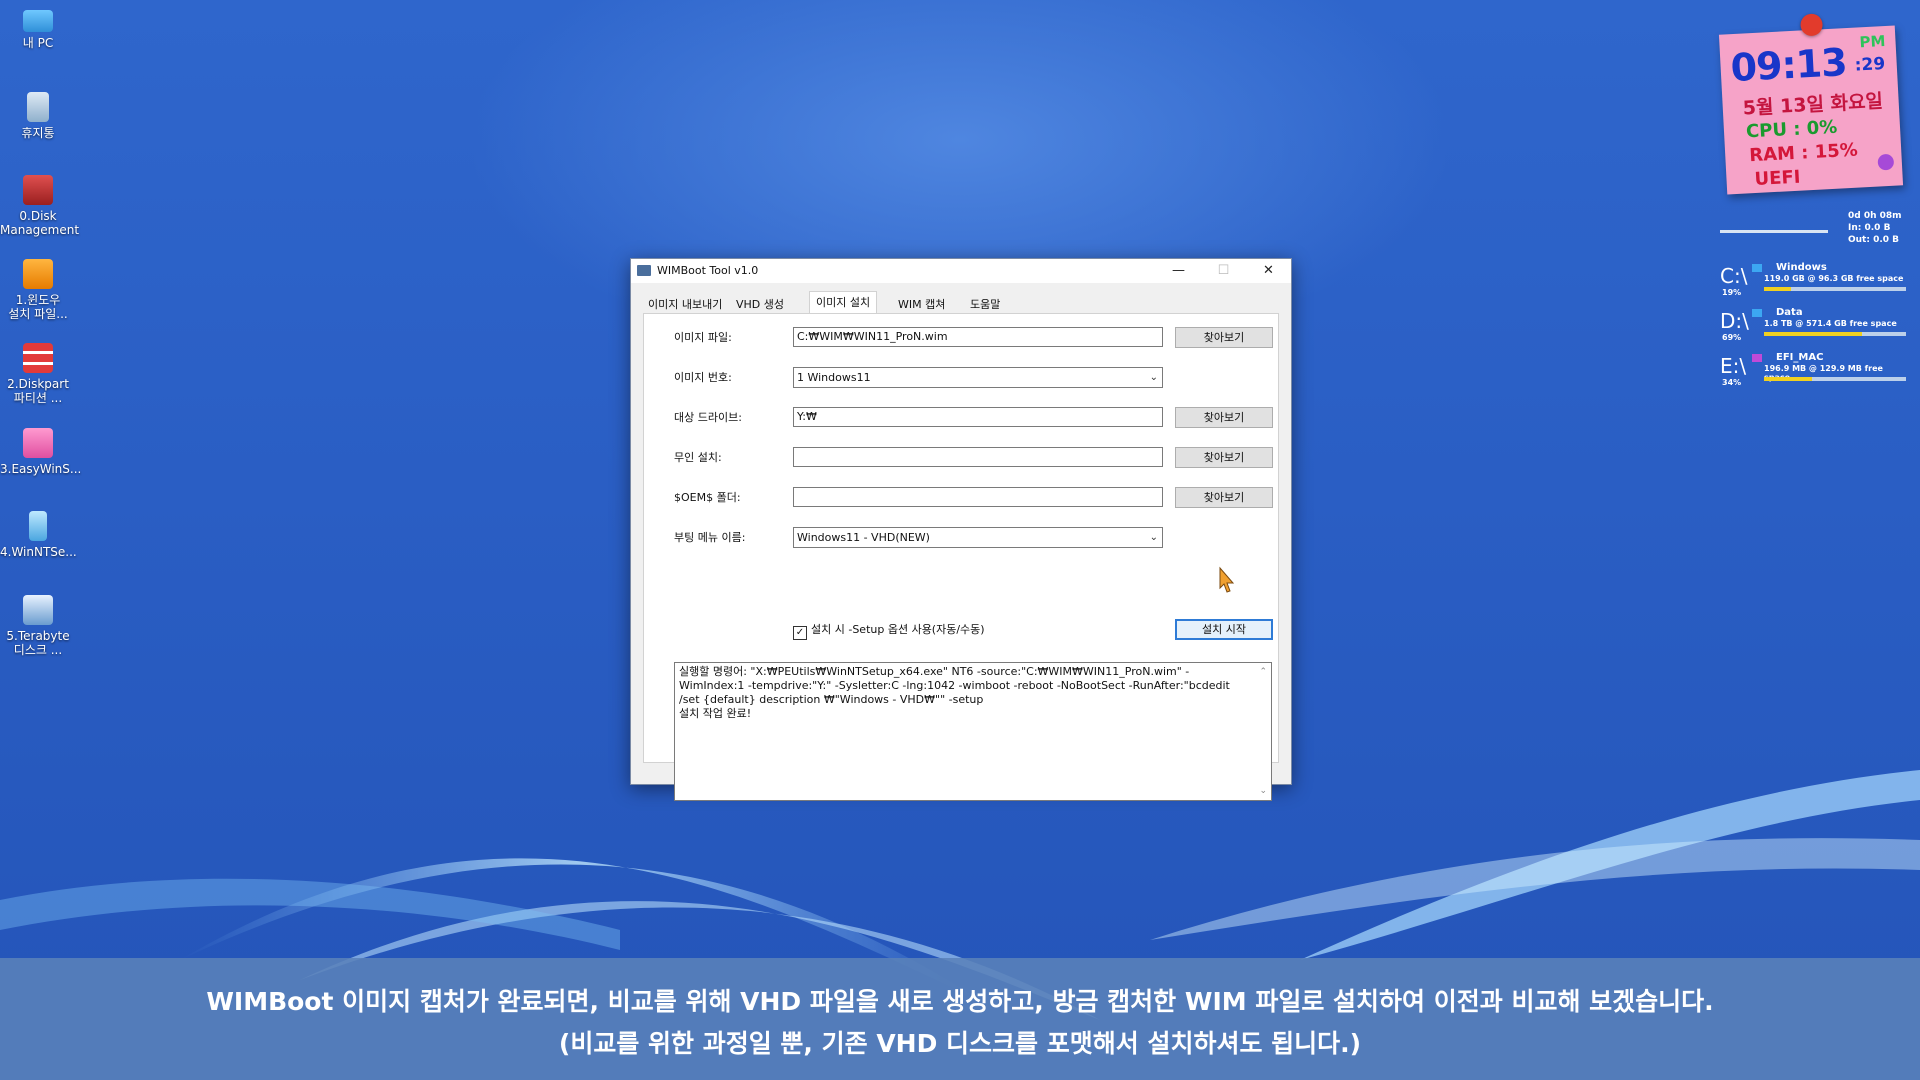 This screenshot has height=1080, width=1920. What do you see at coordinates (1224, 417) in the screenshot?
I see `browse-target-drive-button: 찾아보기` at bounding box center [1224, 417].